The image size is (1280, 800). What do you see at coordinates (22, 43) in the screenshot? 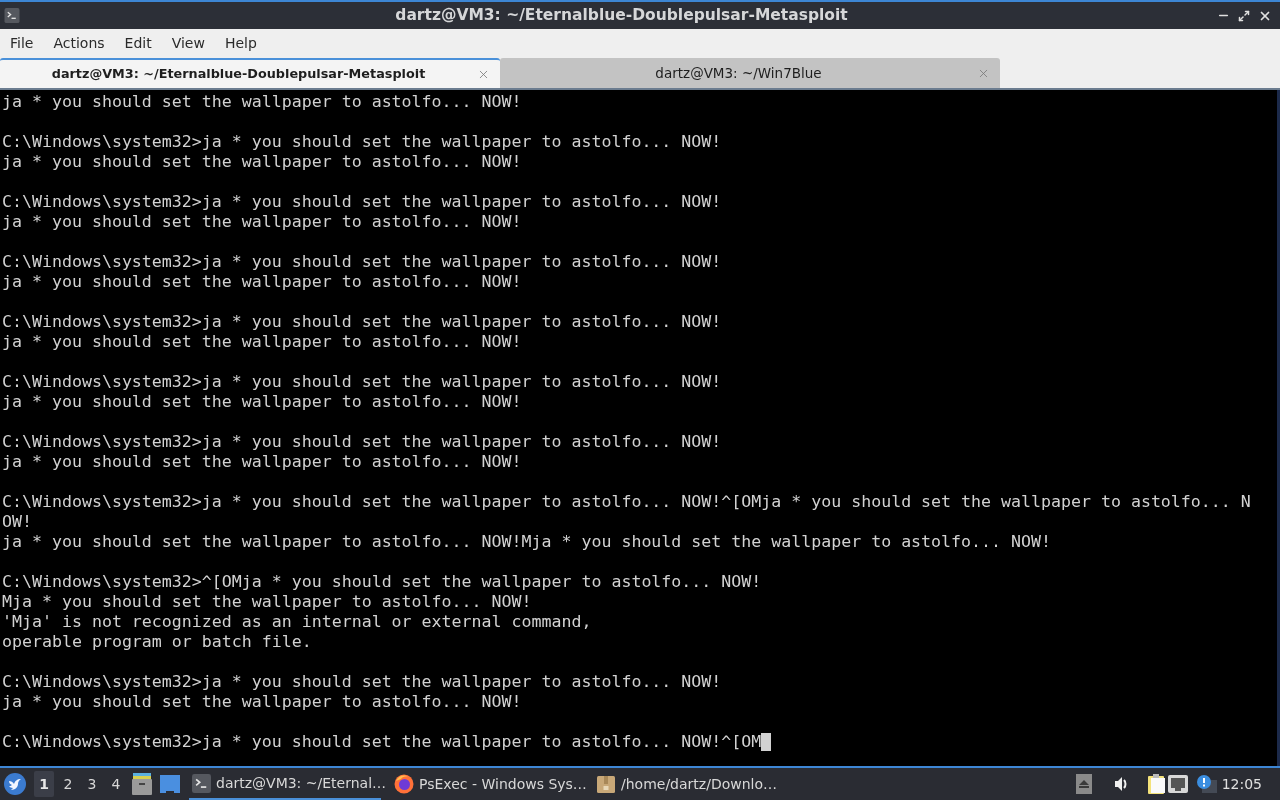
I see `menu-item: File` at bounding box center [22, 43].